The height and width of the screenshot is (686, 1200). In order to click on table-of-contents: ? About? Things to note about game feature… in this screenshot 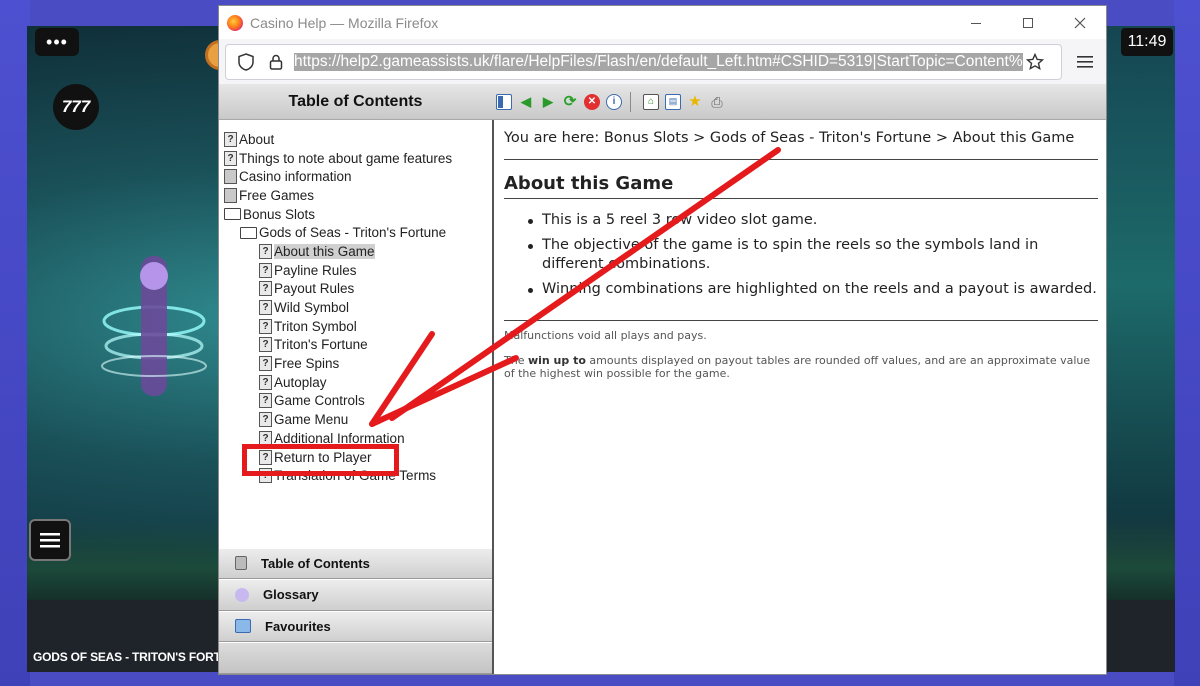, I will do `click(355, 302)`.